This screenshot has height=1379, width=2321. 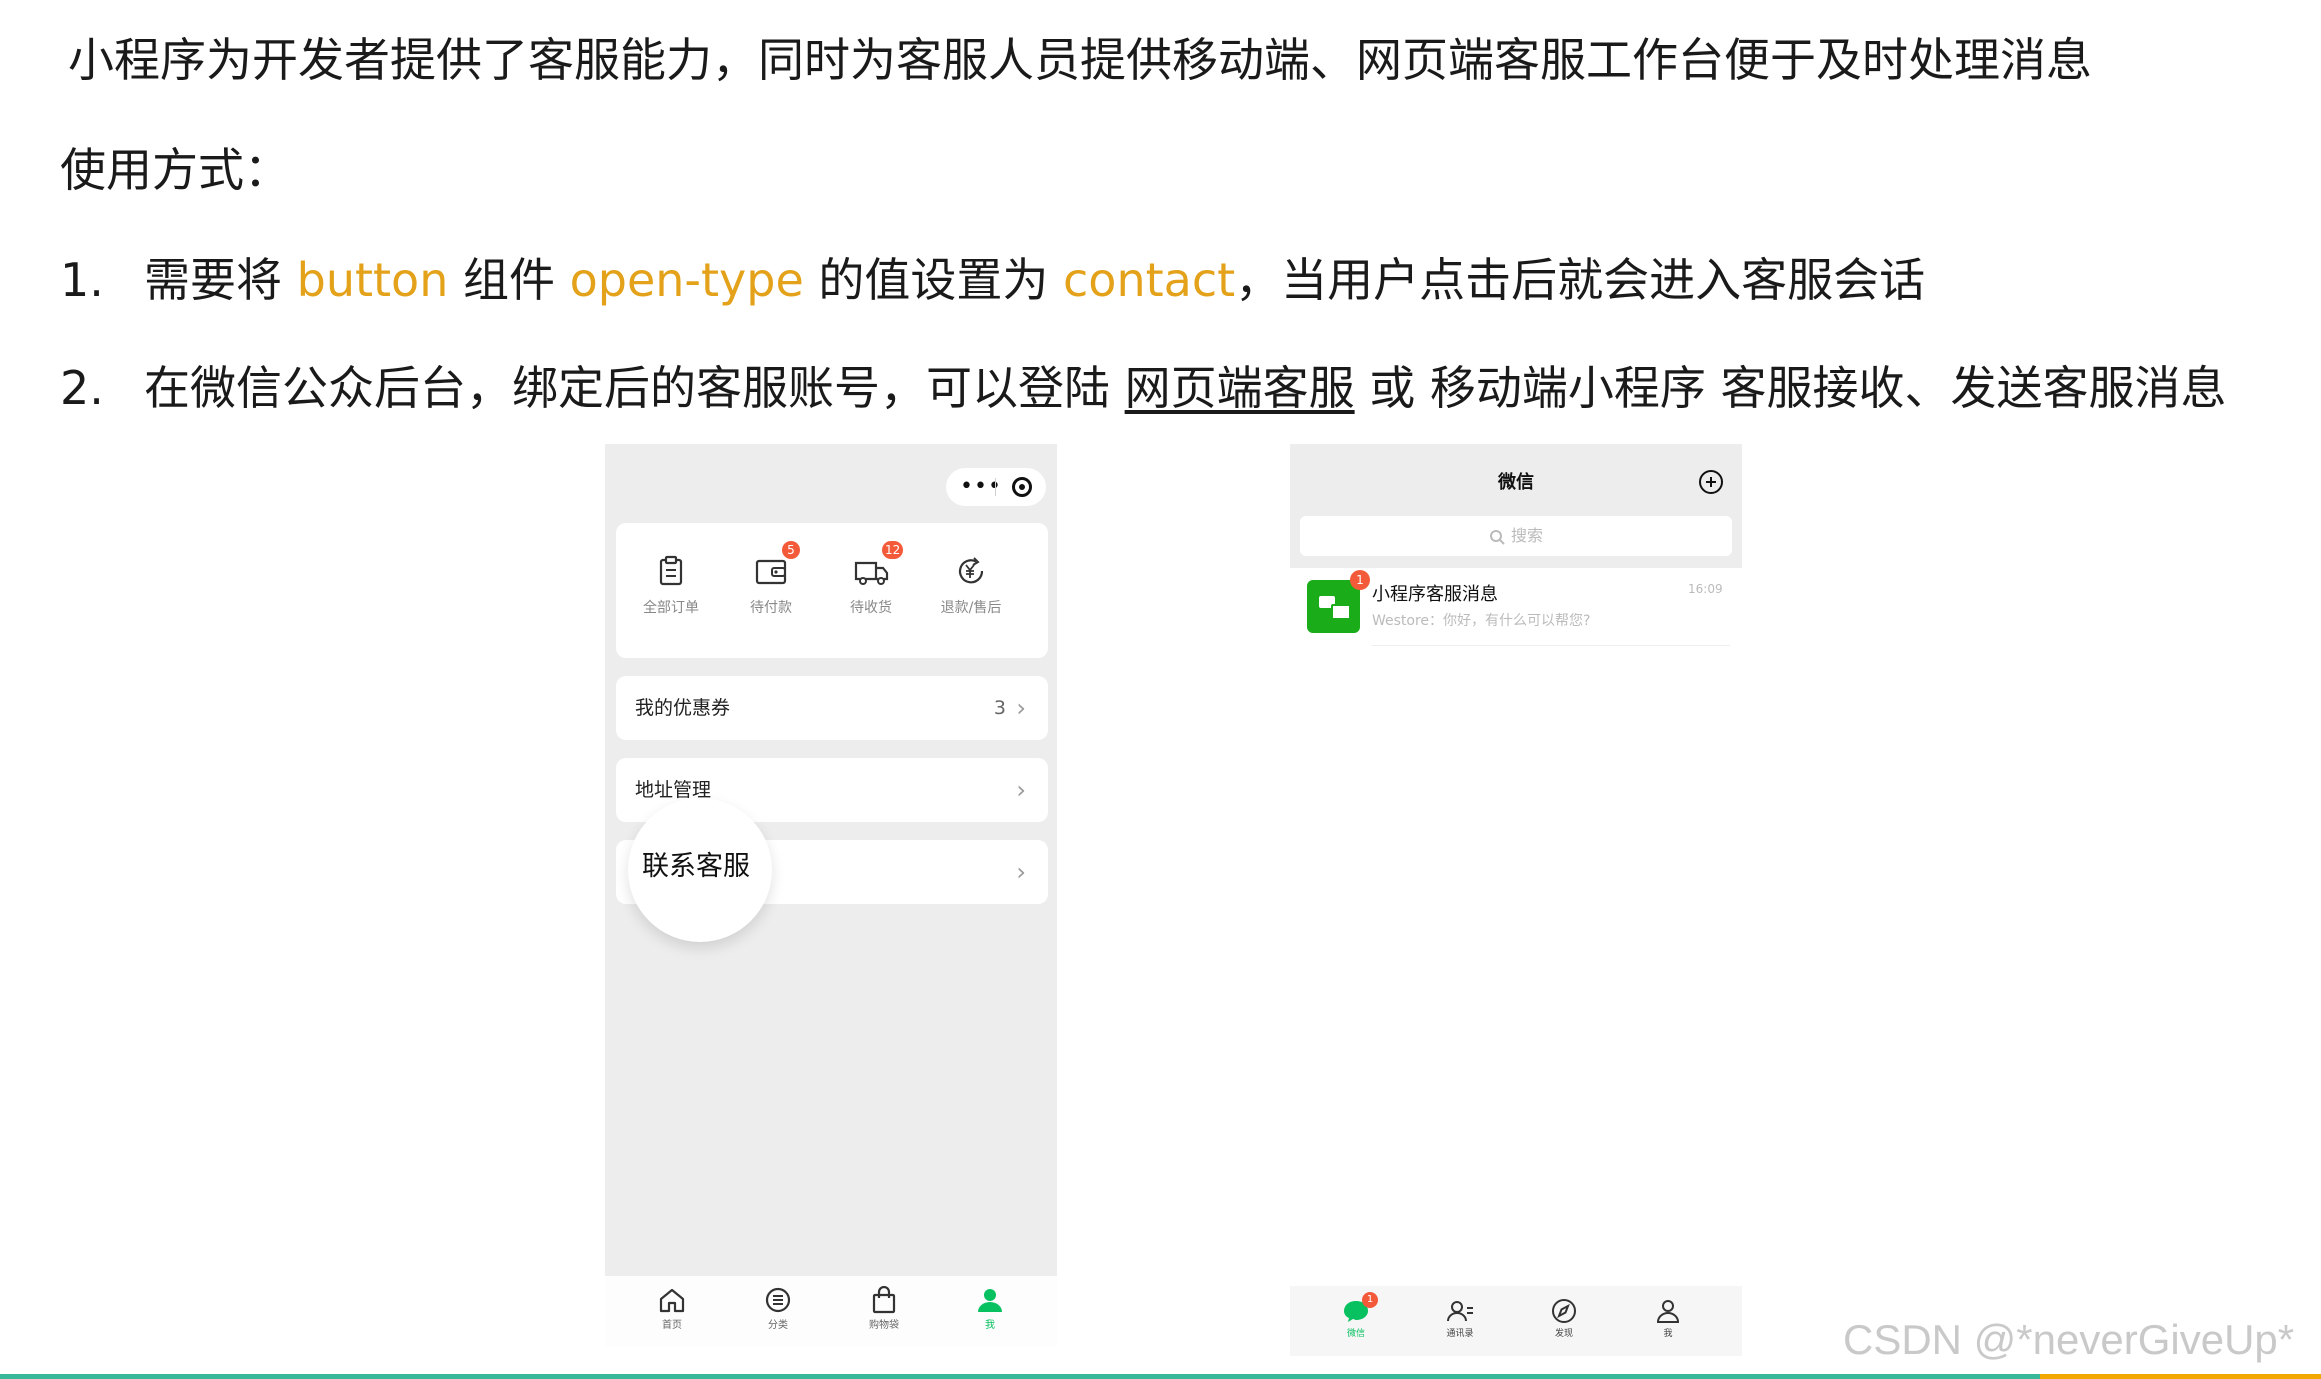 What do you see at coordinates (1711, 482) in the screenshot?
I see `add-icon` at bounding box center [1711, 482].